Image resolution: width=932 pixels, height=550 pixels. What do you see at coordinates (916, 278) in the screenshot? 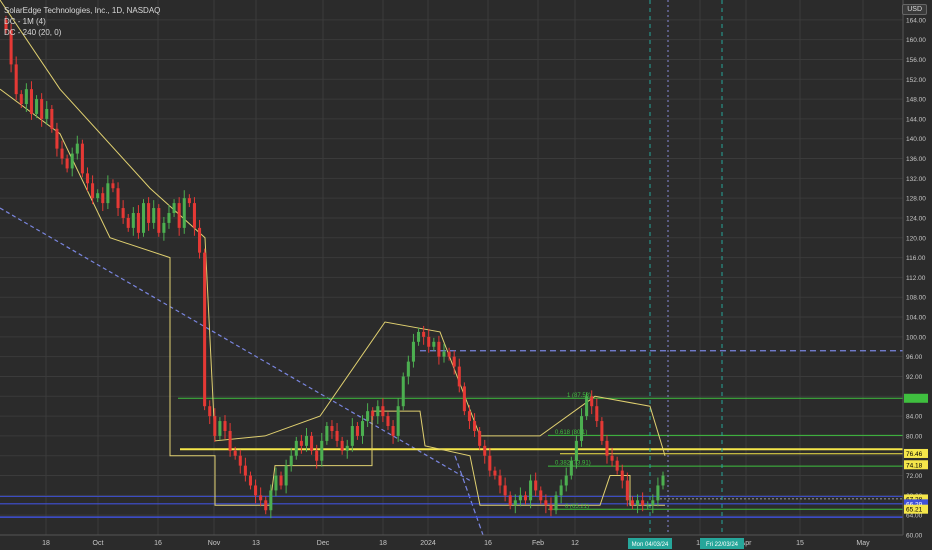
I see `price-tick-label: 112.00` at bounding box center [916, 278].